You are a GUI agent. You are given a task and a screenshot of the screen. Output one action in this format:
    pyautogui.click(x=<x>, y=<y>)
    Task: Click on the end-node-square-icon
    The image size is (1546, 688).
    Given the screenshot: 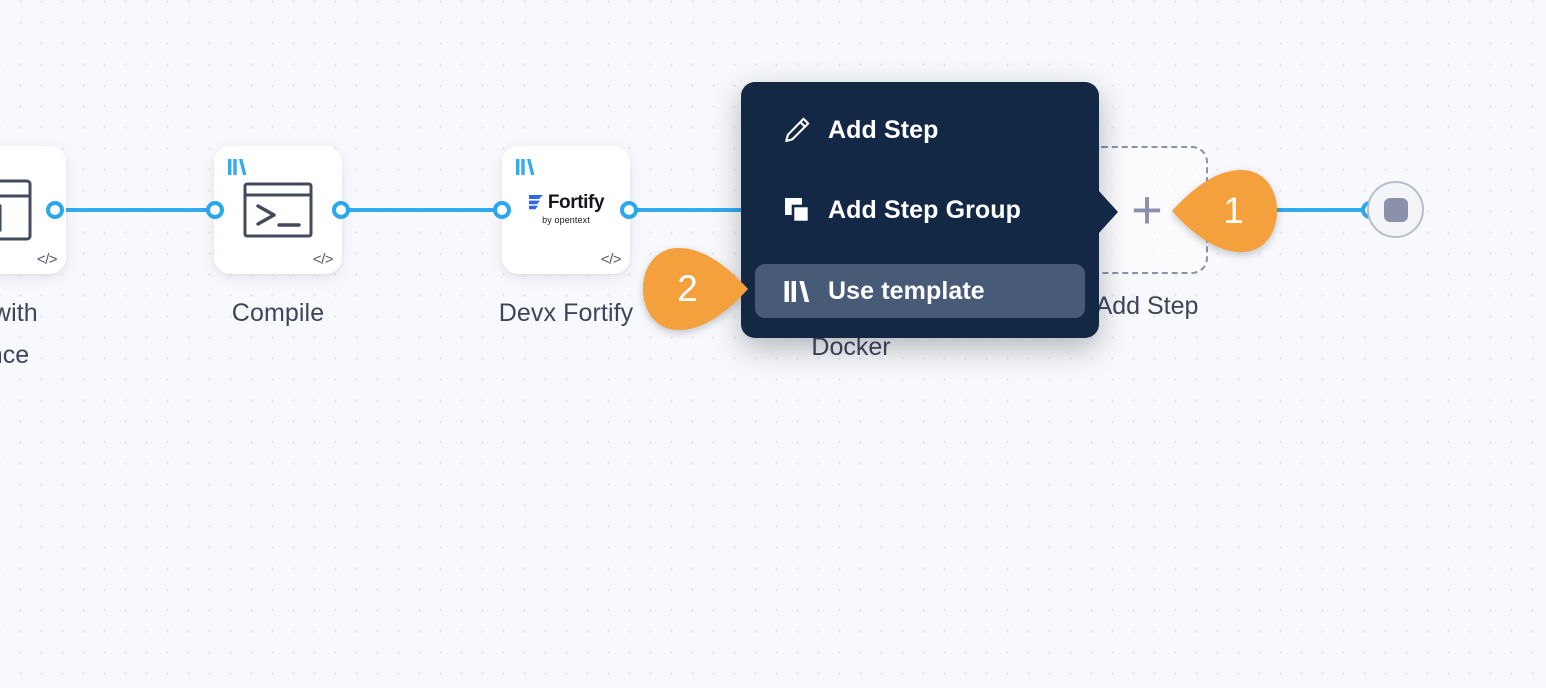 What is the action you would take?
    pyautogui.click(x=1395, y=209)
    